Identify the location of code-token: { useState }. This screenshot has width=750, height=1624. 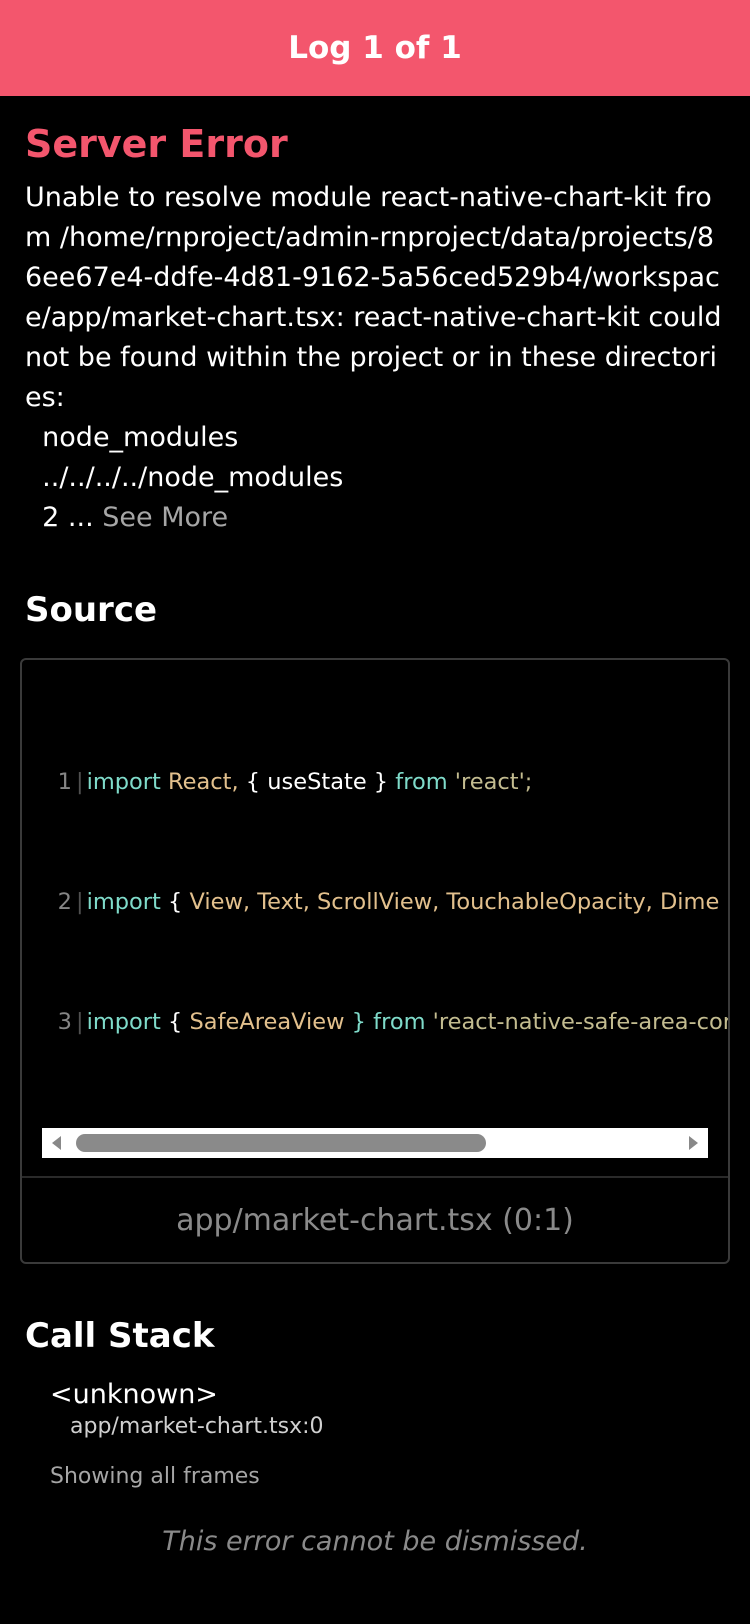
(313, 782).